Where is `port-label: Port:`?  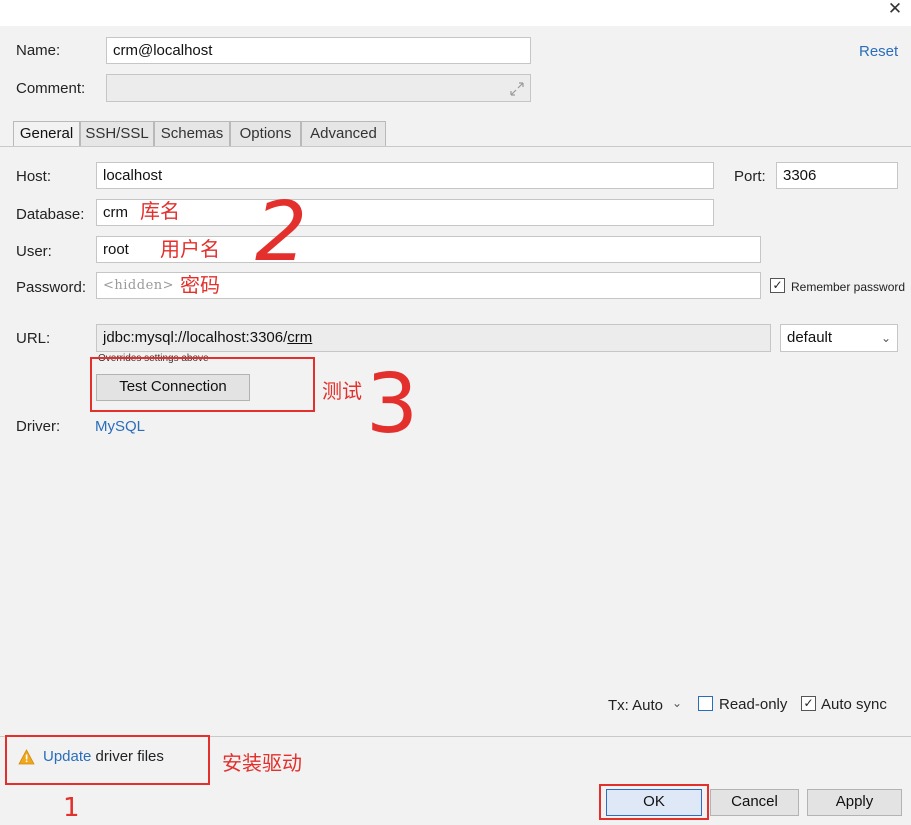 port-label: Port: is located at coordinates (750, 176).